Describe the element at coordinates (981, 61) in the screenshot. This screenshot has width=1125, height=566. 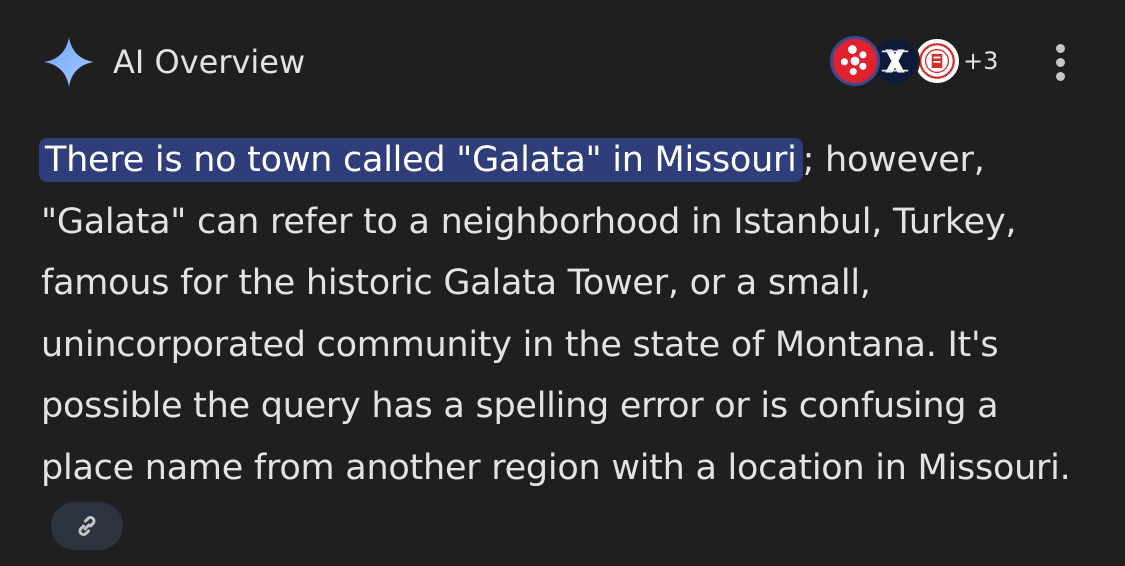
I see `more-sources-count: +3` at that location.